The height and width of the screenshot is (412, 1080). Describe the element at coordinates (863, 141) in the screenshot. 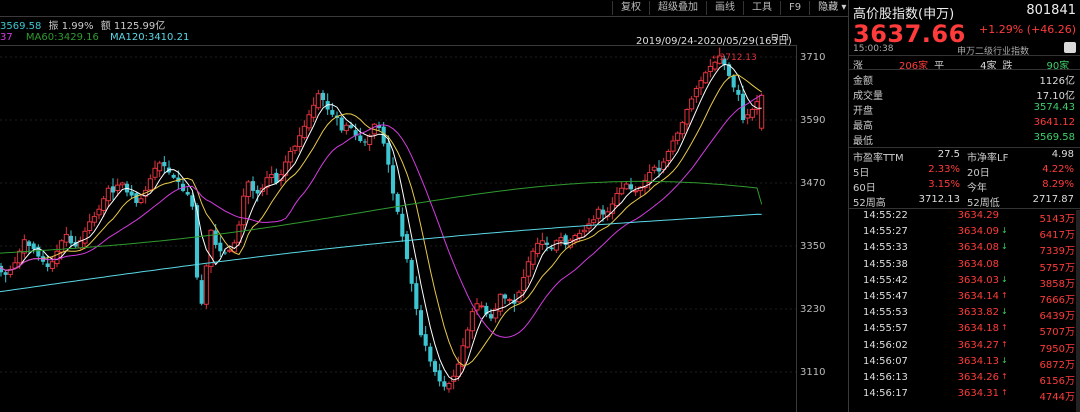

I see `stat-label: 最低` at that location.